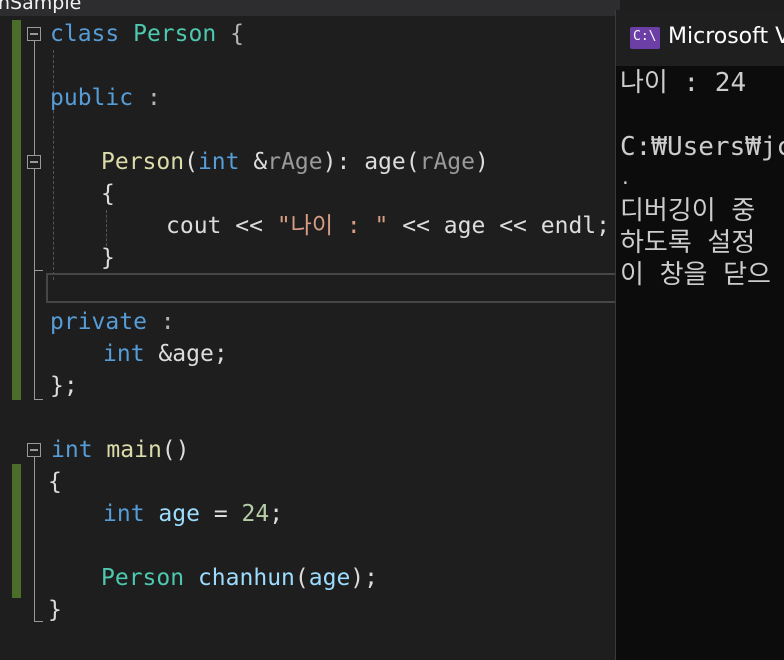  Describe the element at coordinates (240, 578) in the screenshot. I see `code-line-object: Person chanhun(age);` at that location.